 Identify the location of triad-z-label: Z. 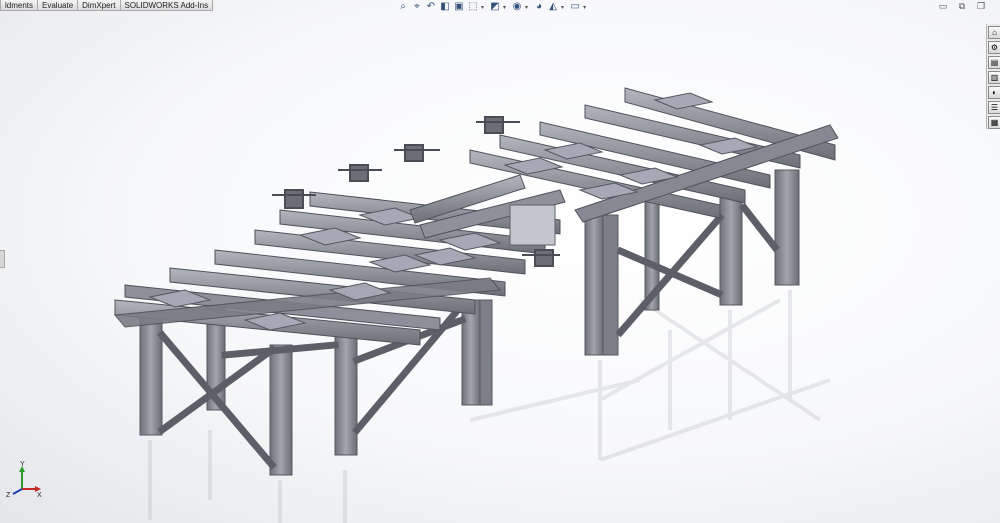
(8, 495).